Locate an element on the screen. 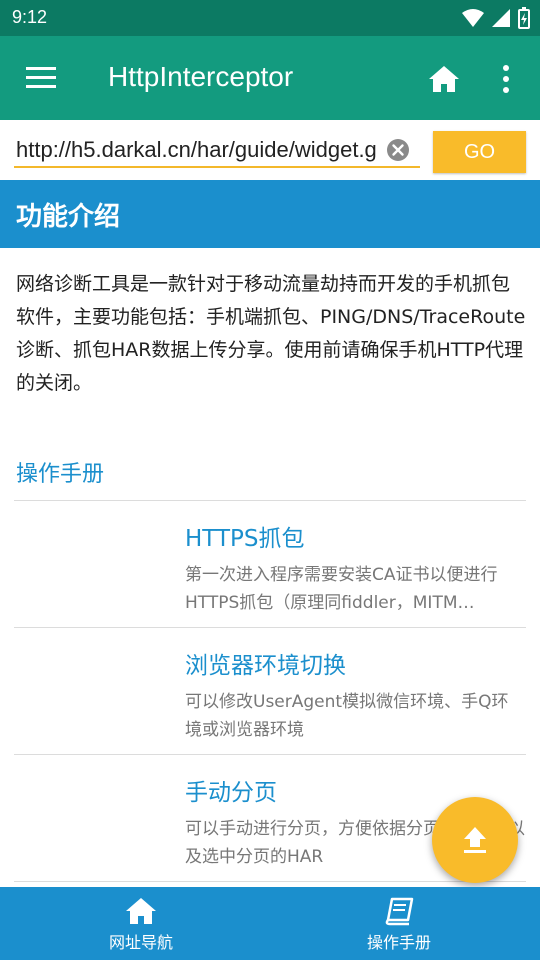  wifi-icon is located at coordinates (473, 18).